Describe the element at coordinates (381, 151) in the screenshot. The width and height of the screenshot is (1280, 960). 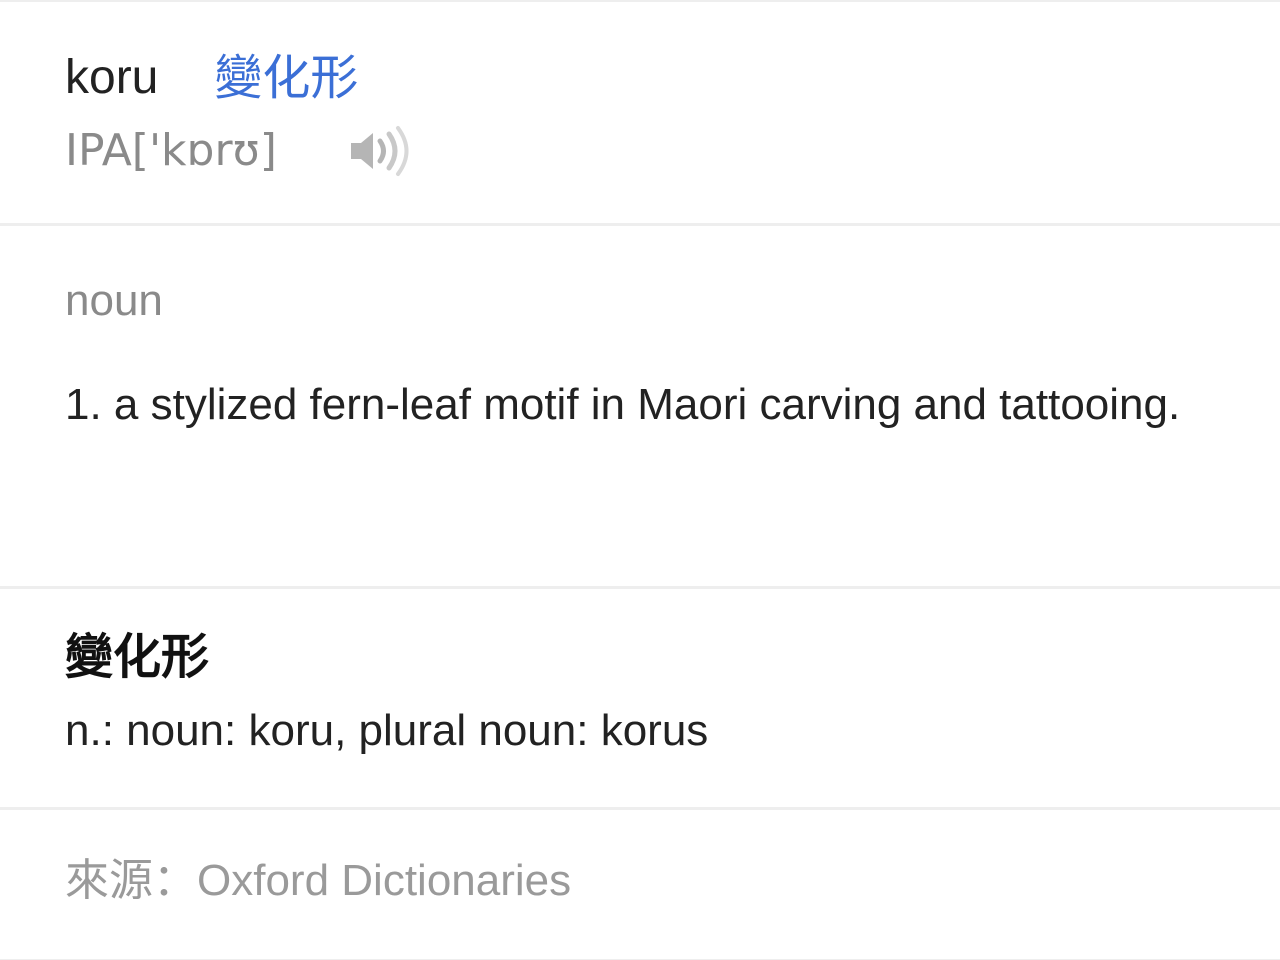
I see `speaker-volume-icon` at that location.